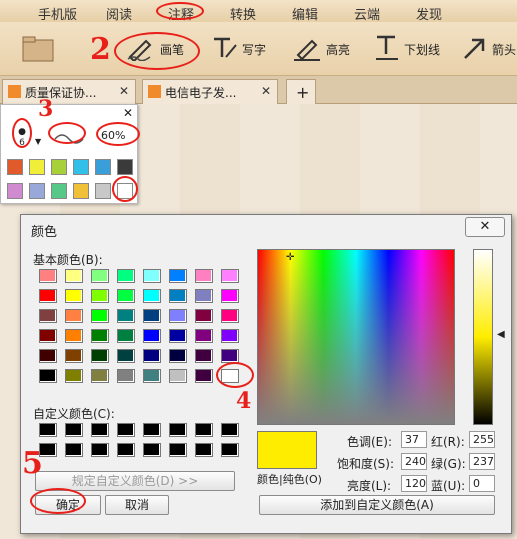 The height and width of the screenshot is (539, 517). Describe the element at coordinates (69, 91) in the screenshot. I see `doc-tab-1: 质量保证协... ✕` at that location.